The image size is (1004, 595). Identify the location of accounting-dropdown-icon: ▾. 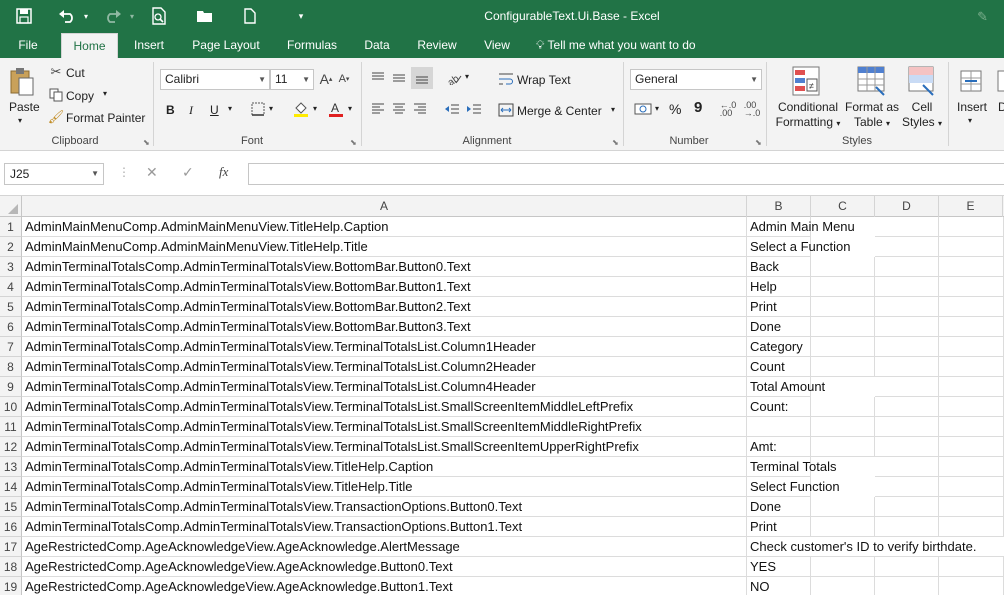
(657, 108).